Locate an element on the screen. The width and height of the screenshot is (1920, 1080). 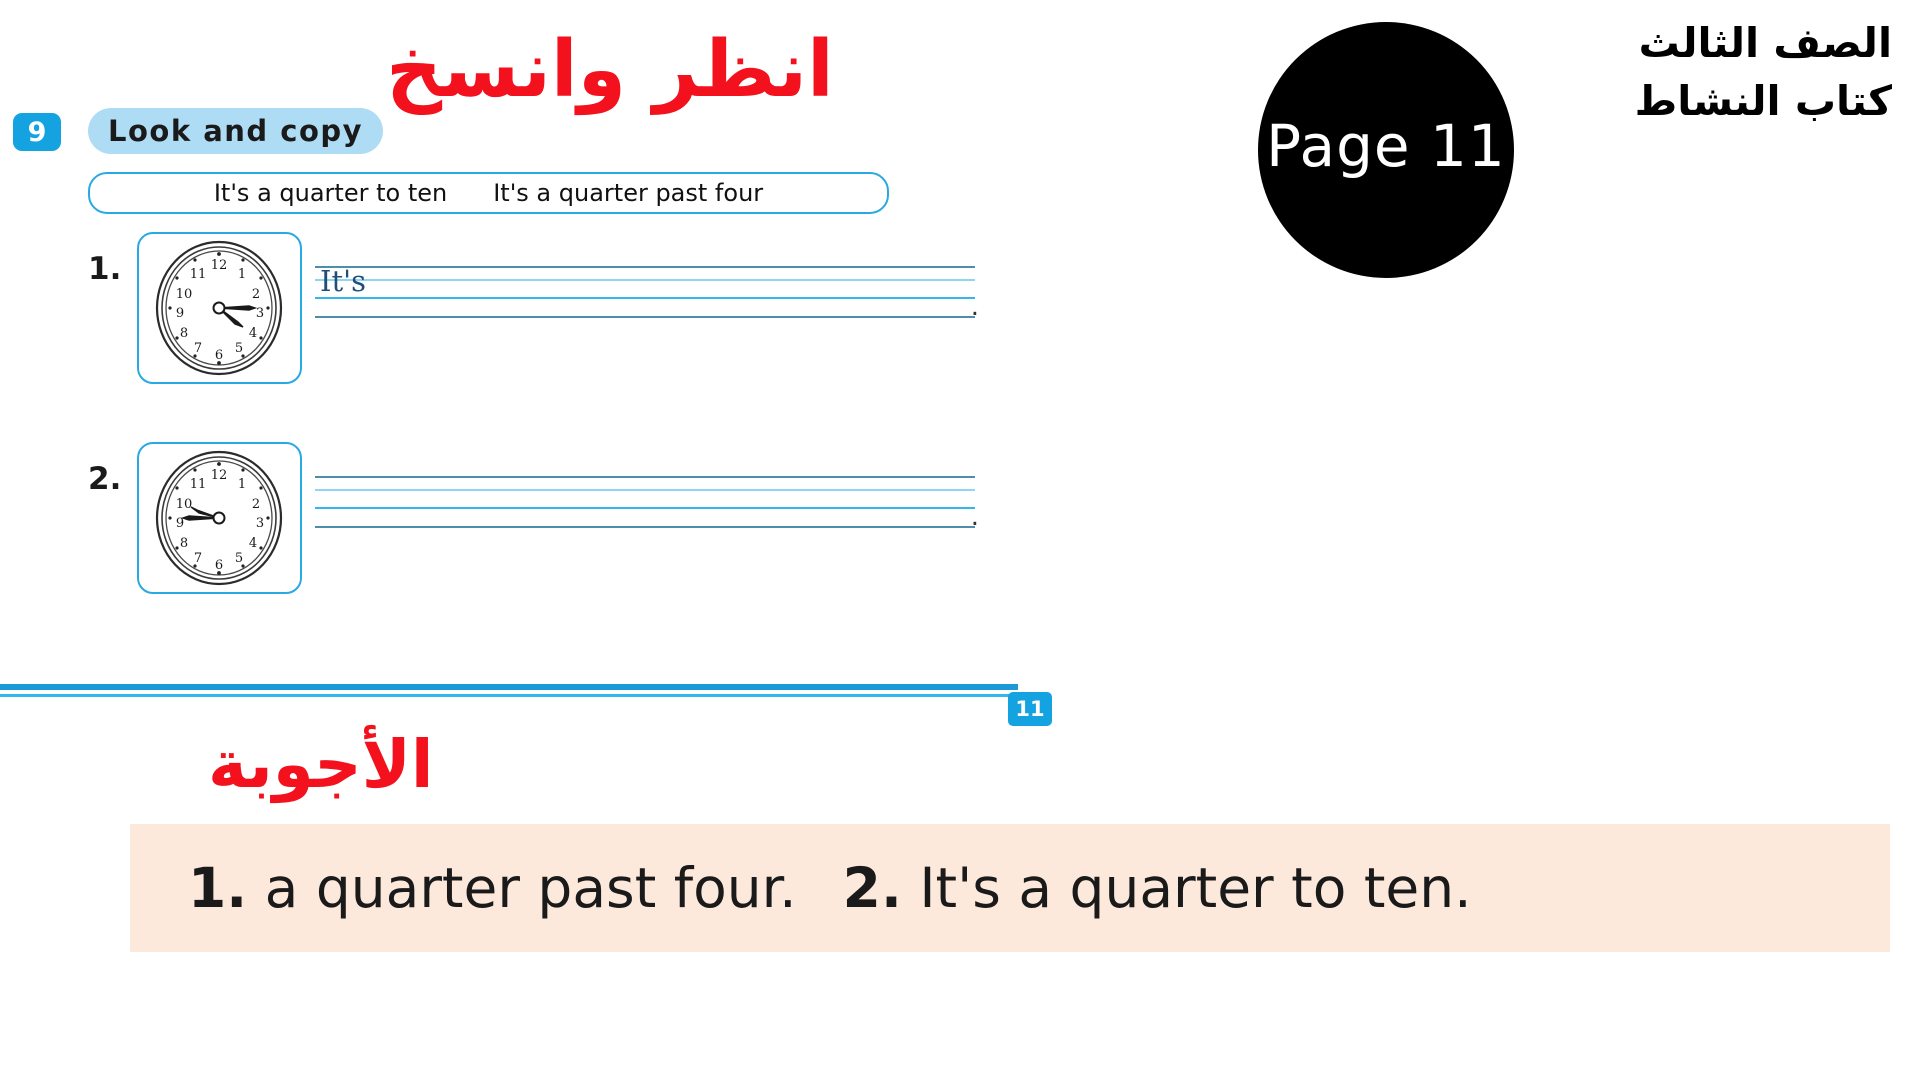
clock-quarter-past-four-icon: 12 1 2 3 4 5 6 7 8 9 10 11 is located at coordinates (219, 308).